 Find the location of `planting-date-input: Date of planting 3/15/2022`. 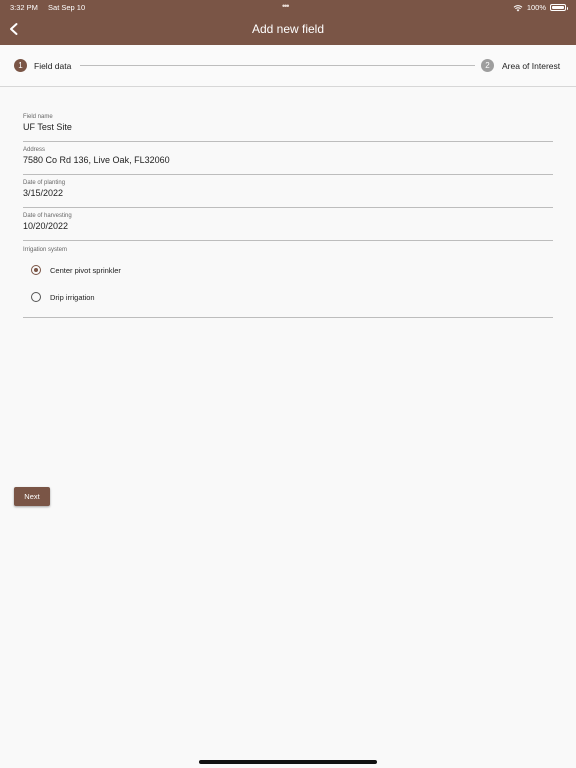

planting-date-input: Date of planting 3/15/2022 is located at coordinates (288, 194).